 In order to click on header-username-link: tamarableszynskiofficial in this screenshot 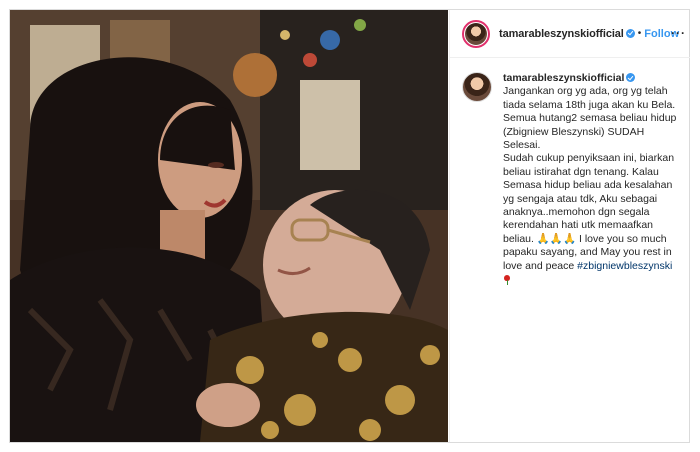, I will do `click(567, 34)`.